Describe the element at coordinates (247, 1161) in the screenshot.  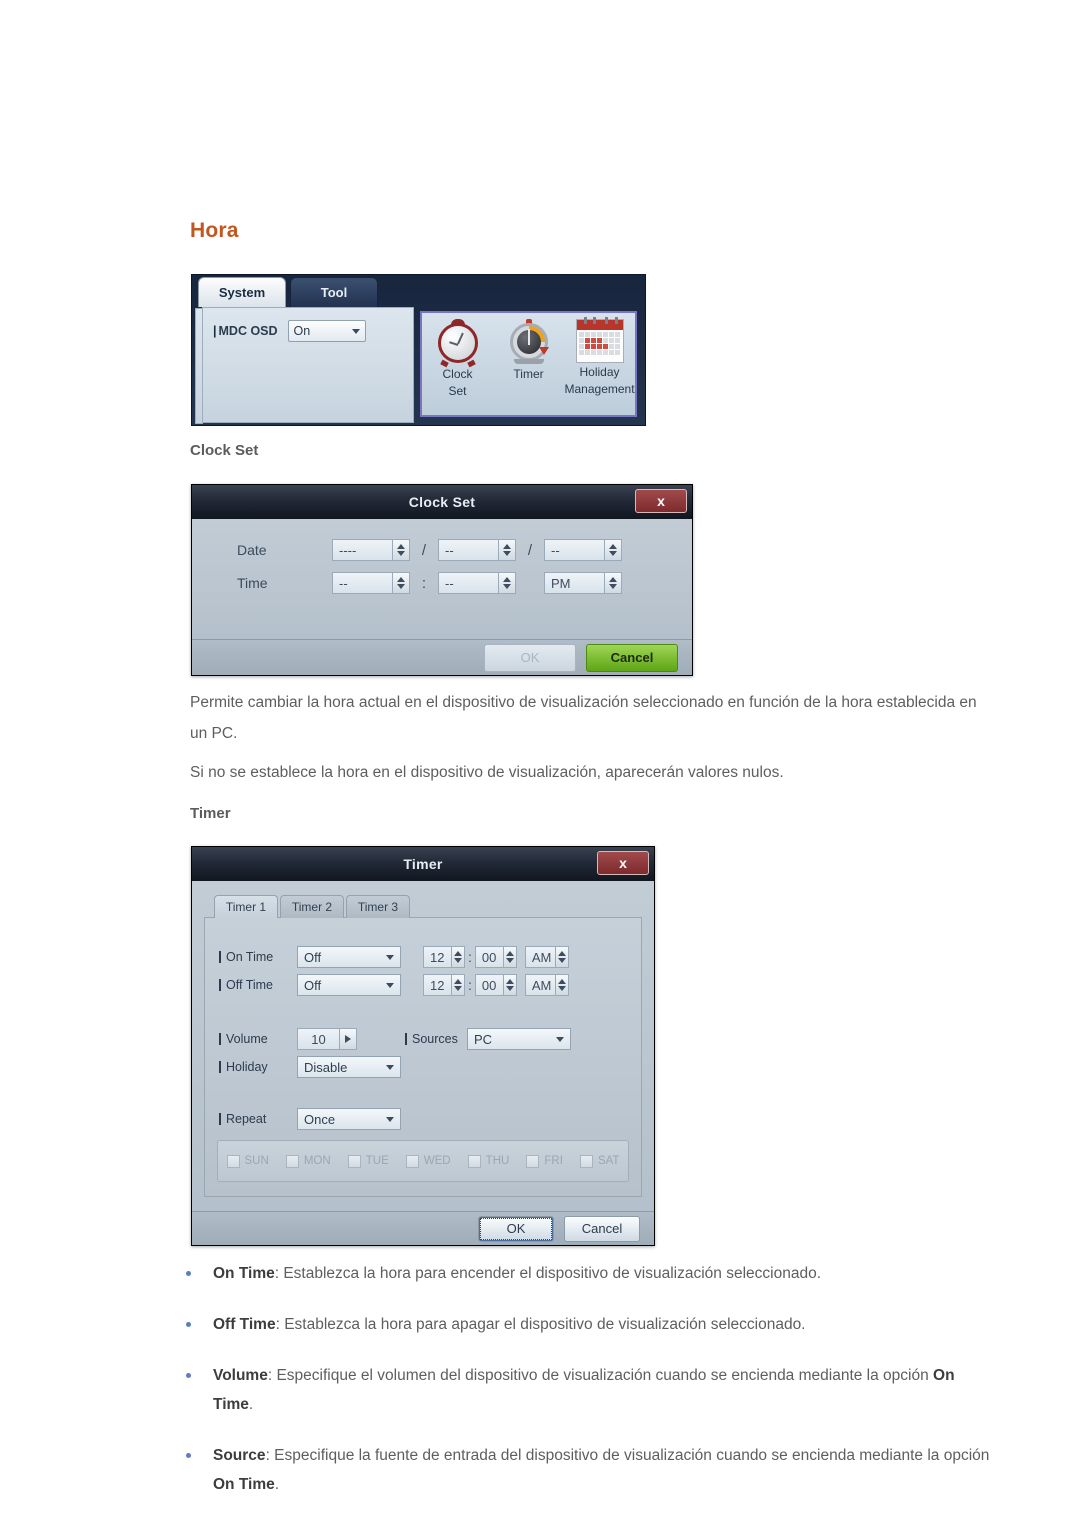
I see `checkbox-sun: SUN` at that location.